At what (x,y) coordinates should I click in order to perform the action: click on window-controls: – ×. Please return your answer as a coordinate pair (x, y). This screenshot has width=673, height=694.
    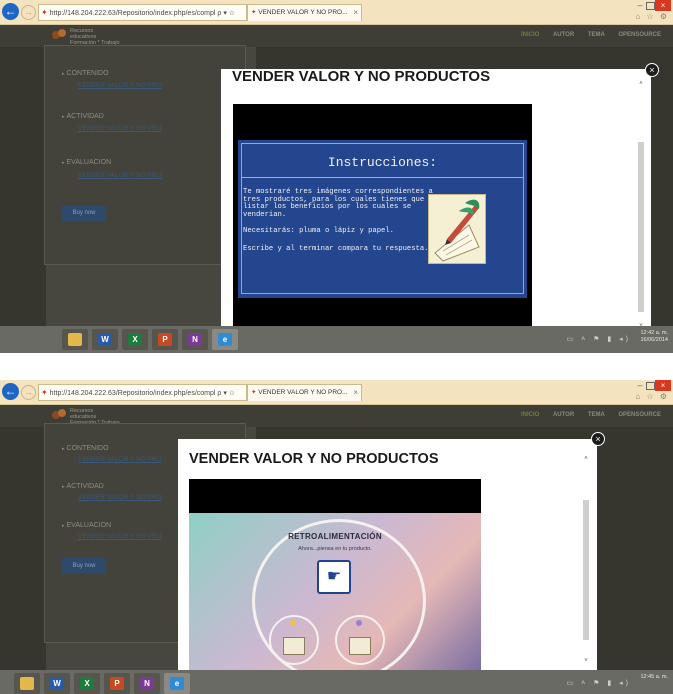
    Looking at the image, I should click on (653, 386).